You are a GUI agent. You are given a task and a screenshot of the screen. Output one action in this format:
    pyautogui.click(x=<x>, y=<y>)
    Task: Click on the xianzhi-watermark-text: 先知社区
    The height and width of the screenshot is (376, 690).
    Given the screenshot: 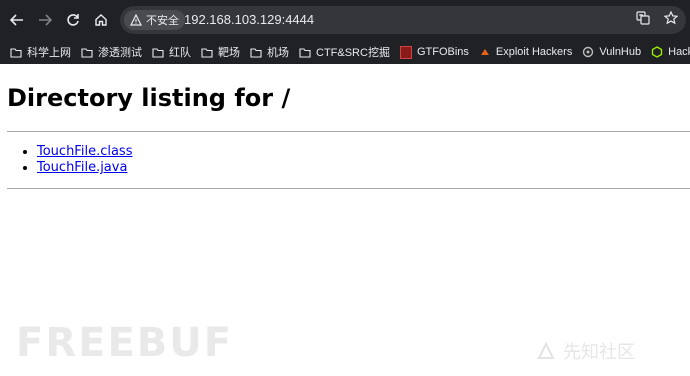 What is the action you would take?
    pyautogui.click(x=599, y=352)
    